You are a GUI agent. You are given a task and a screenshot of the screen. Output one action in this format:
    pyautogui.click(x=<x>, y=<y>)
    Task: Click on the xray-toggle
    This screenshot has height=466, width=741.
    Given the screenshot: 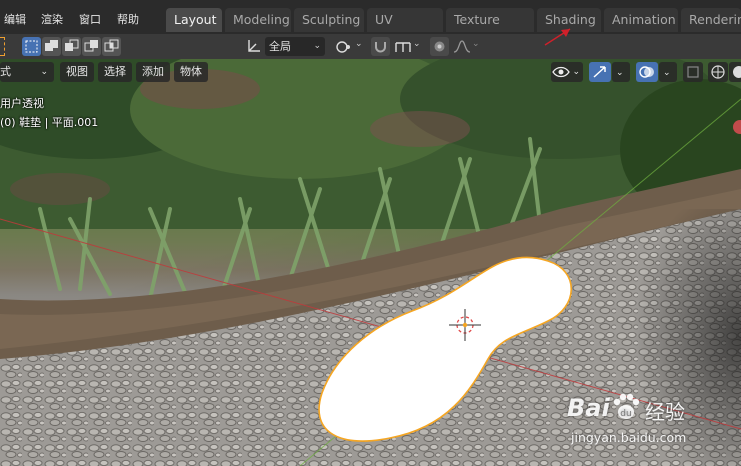 What is the action you would take?
    pyautogui.click(x=693, y=72)
    